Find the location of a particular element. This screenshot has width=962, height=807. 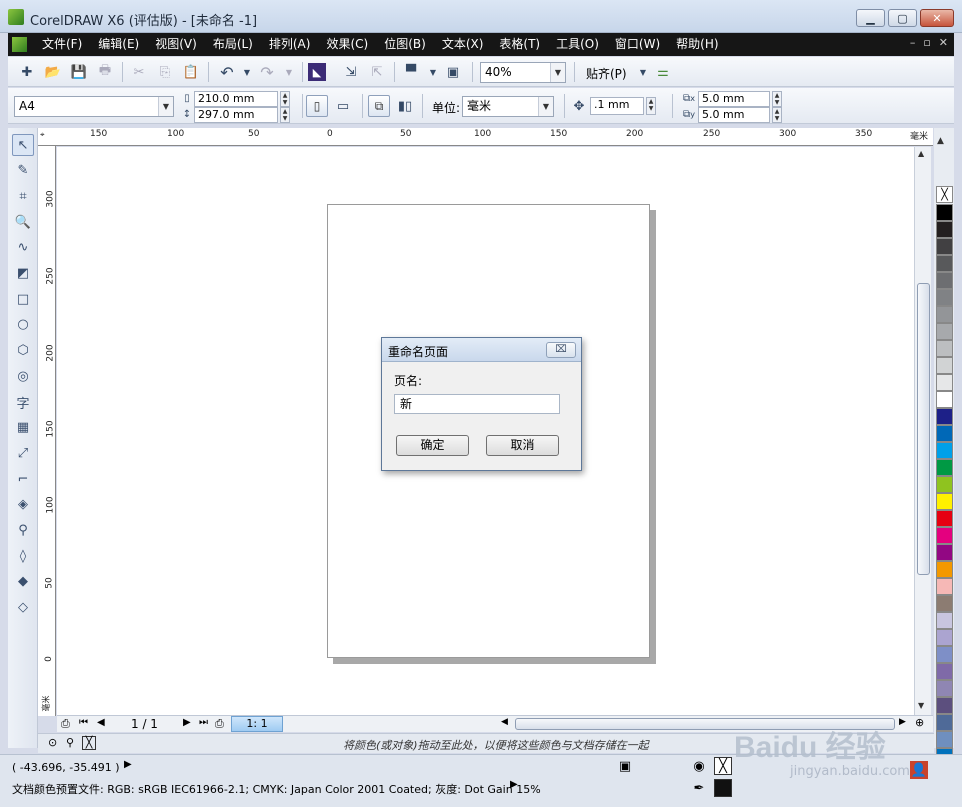

landscape-icon: ▭ is located at coordinates (343, 106).